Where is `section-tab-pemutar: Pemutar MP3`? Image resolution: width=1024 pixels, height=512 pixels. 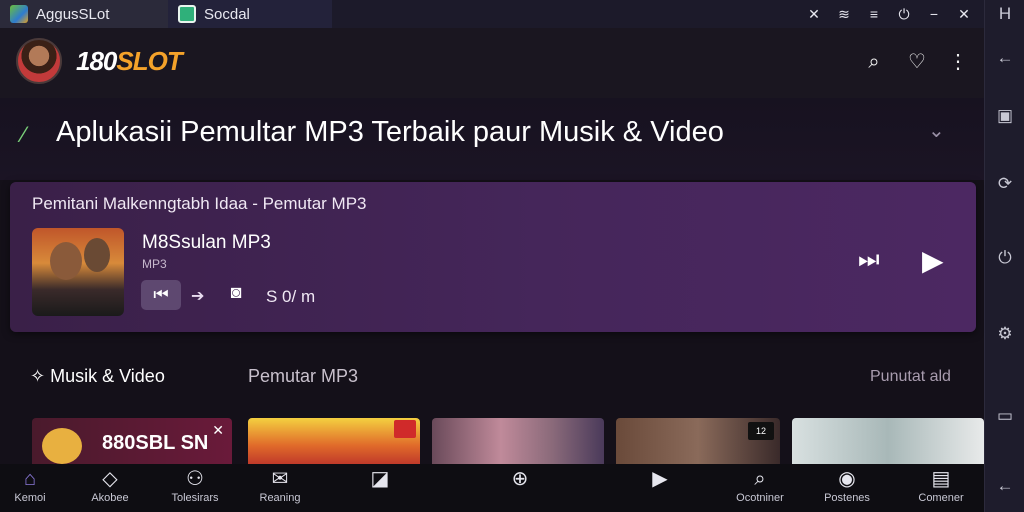 section-tab-pemutar: Pemutar MP3 is located at coordinates (303, 376).